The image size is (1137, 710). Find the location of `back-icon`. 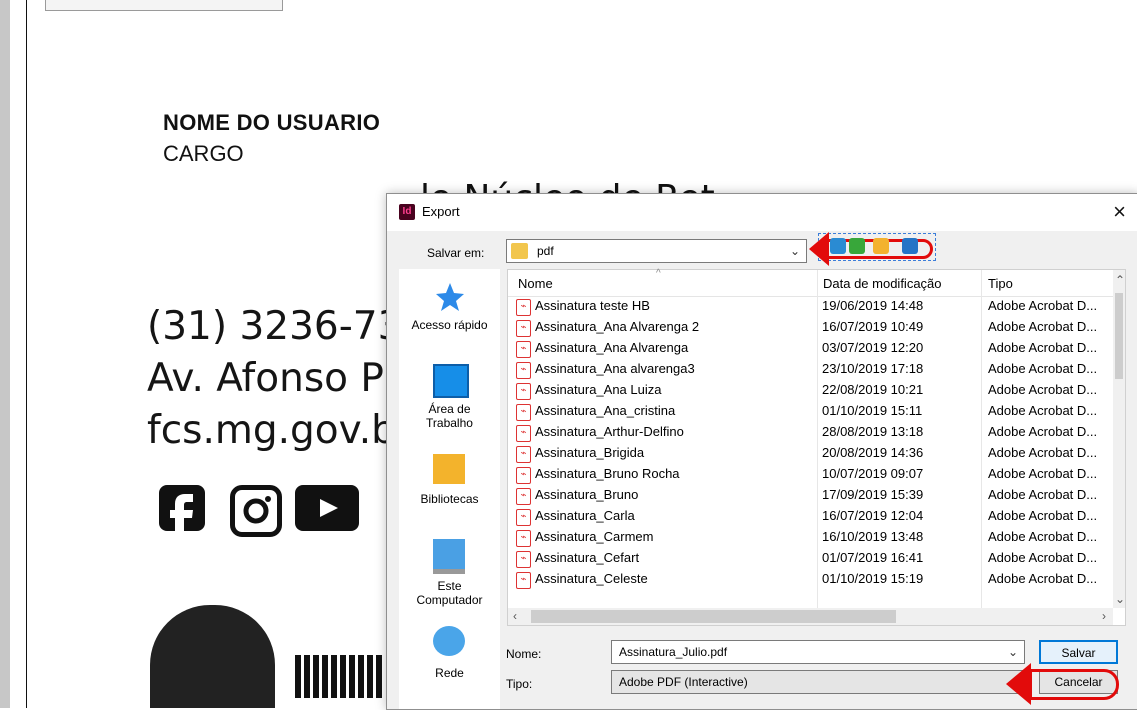

back-icon is located at coordinates (838, 246).